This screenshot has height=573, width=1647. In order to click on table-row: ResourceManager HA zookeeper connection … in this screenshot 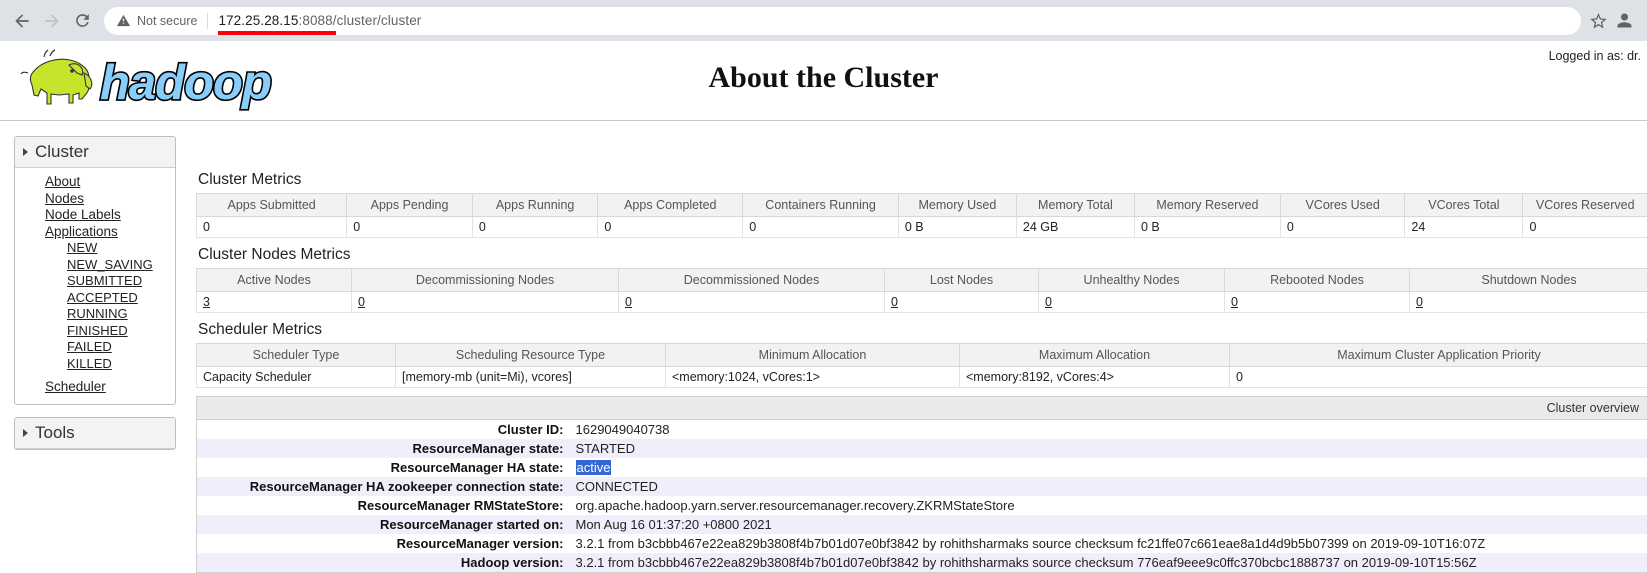, I will do `click(922, 486)`.